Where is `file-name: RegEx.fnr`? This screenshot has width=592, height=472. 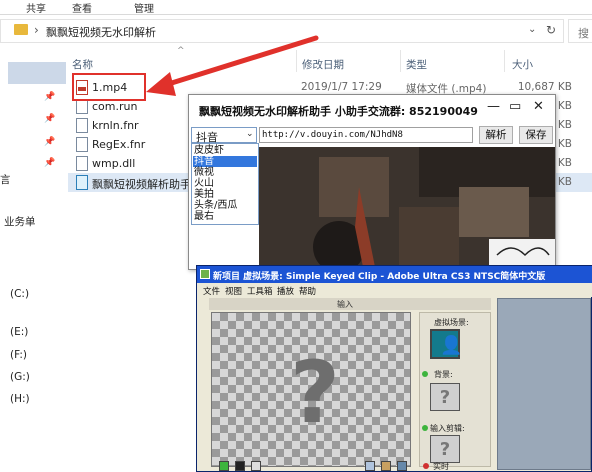
file-name: RegEx.fnr is located at coordinates (119, 144).